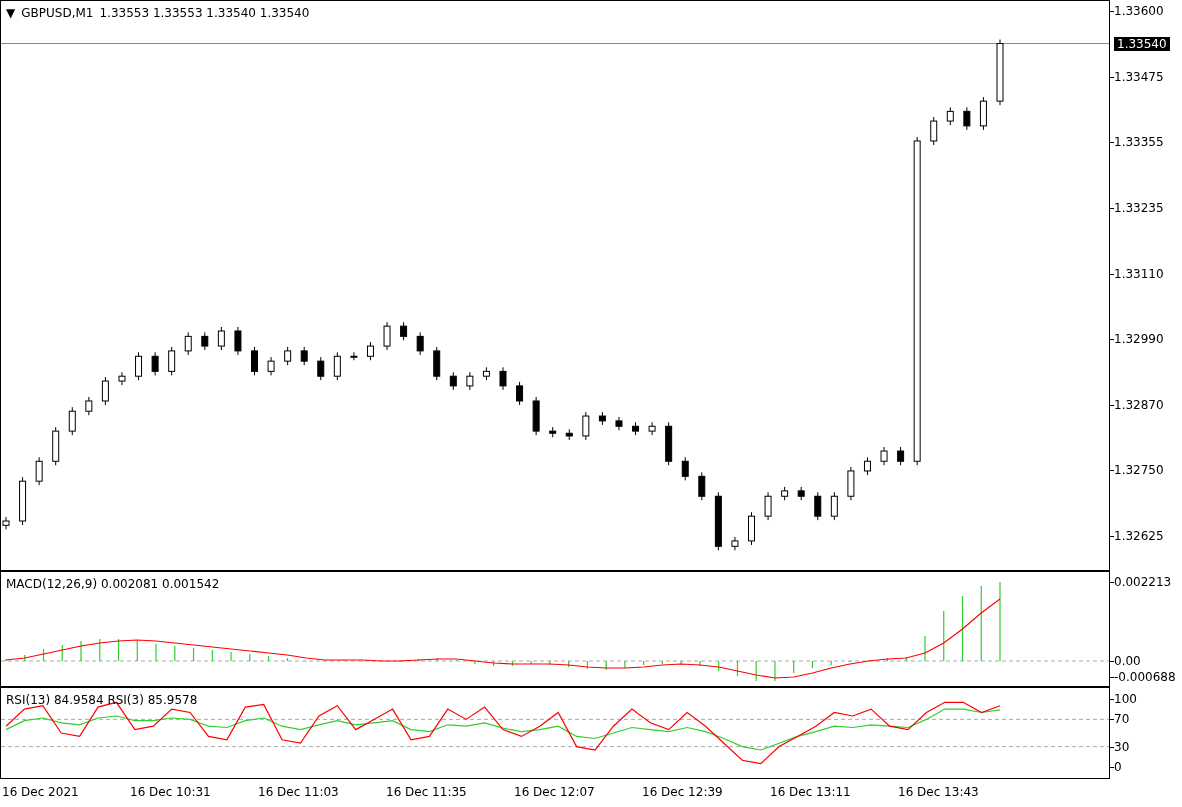 The height and width of the screenshot is (807, 1182). What do you see at coordinates (1139, 76) in the screenshot?
I see `price-axis-label: 1.33475` at bounding box center [1139, 76].